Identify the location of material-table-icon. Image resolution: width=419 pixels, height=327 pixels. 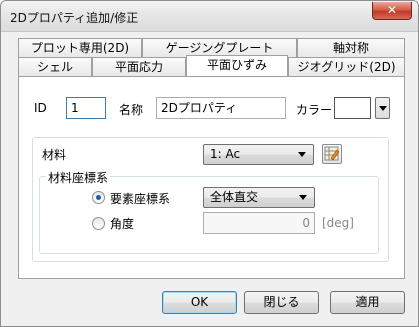
(332, 153).